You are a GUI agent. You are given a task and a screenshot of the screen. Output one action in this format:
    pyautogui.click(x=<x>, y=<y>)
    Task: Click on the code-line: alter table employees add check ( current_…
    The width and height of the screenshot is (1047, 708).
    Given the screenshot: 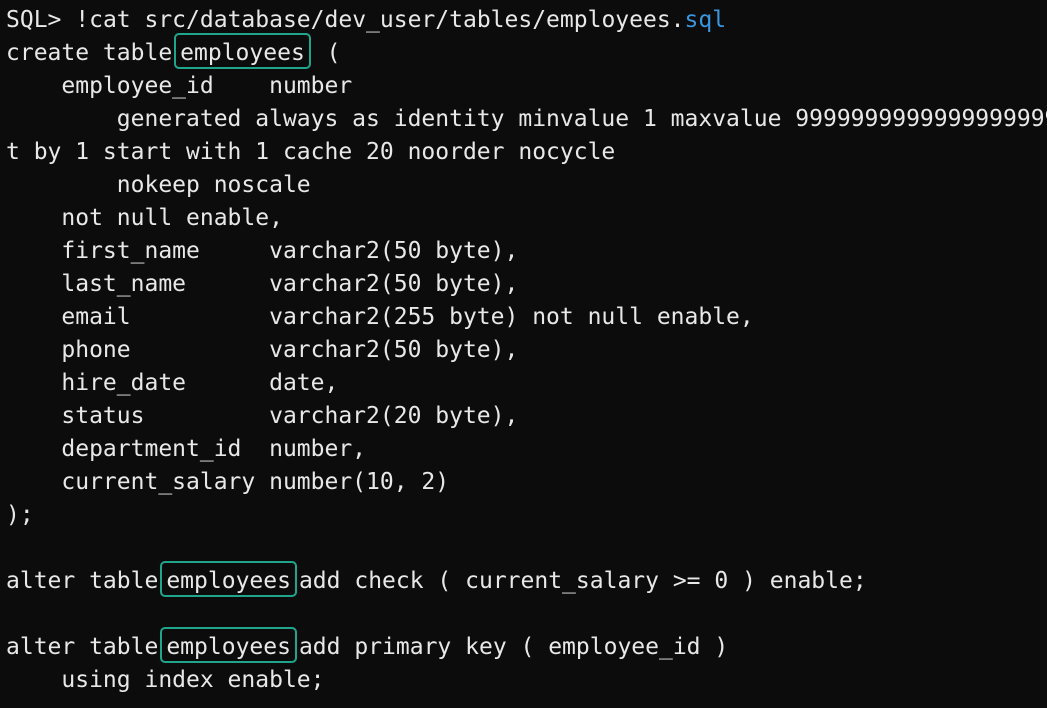 What is the action you would take?
    pyautogui.click(x=436, y=579)
    